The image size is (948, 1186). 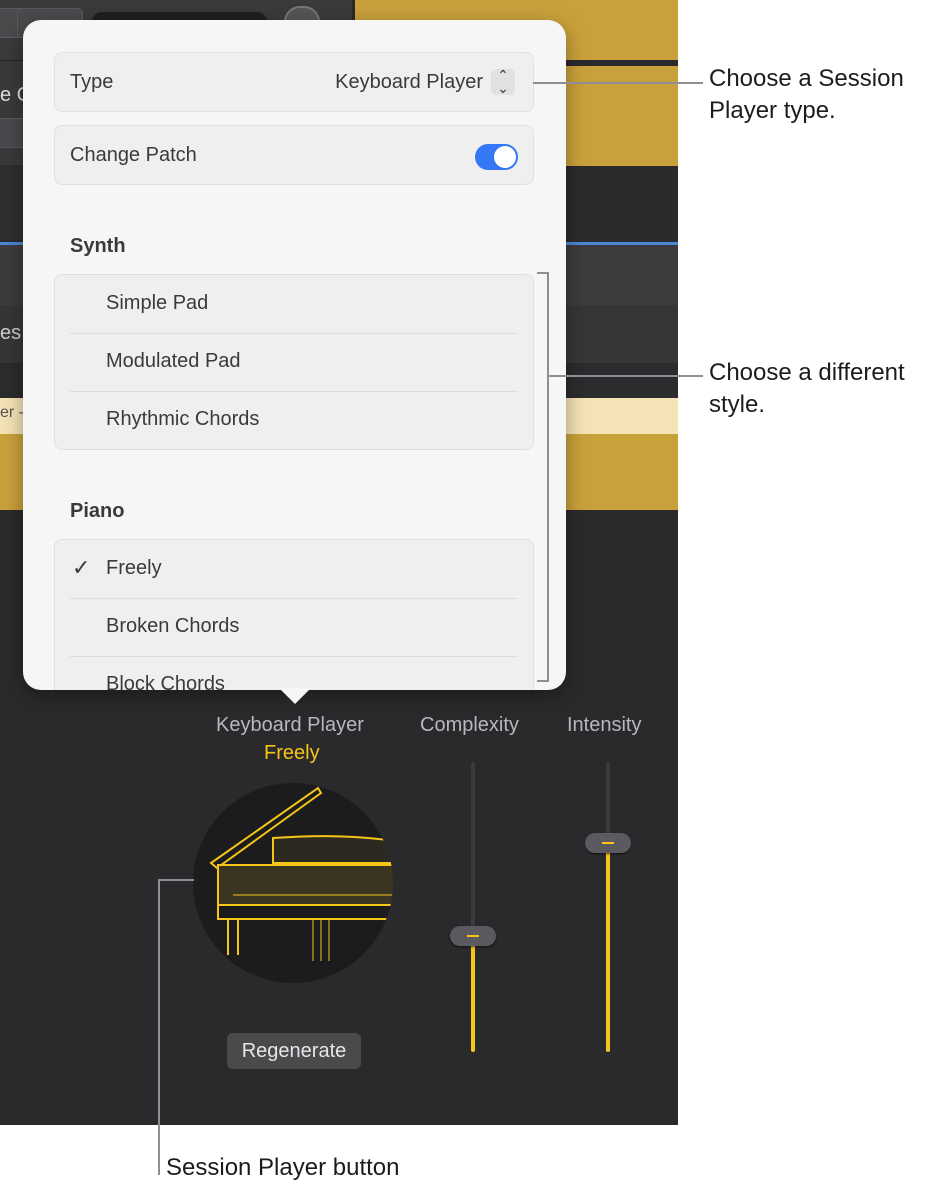 What do you see at coordinates (626, 376) in the screenshot?
I see `callout-line-style` at bounding box center [626, 376].